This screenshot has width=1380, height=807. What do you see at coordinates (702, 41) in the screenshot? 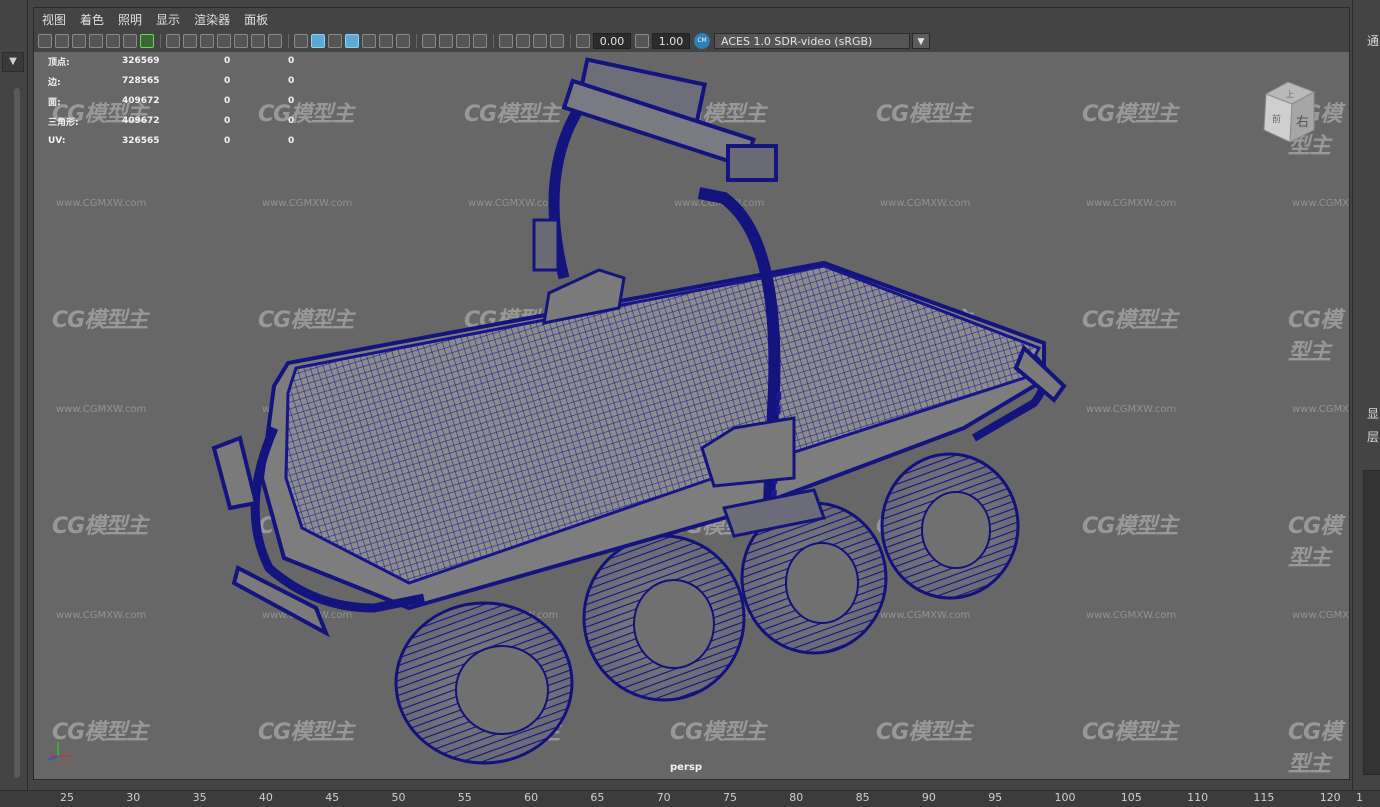
I see `color-management-icon: CM` at bounding box center [702, 41].